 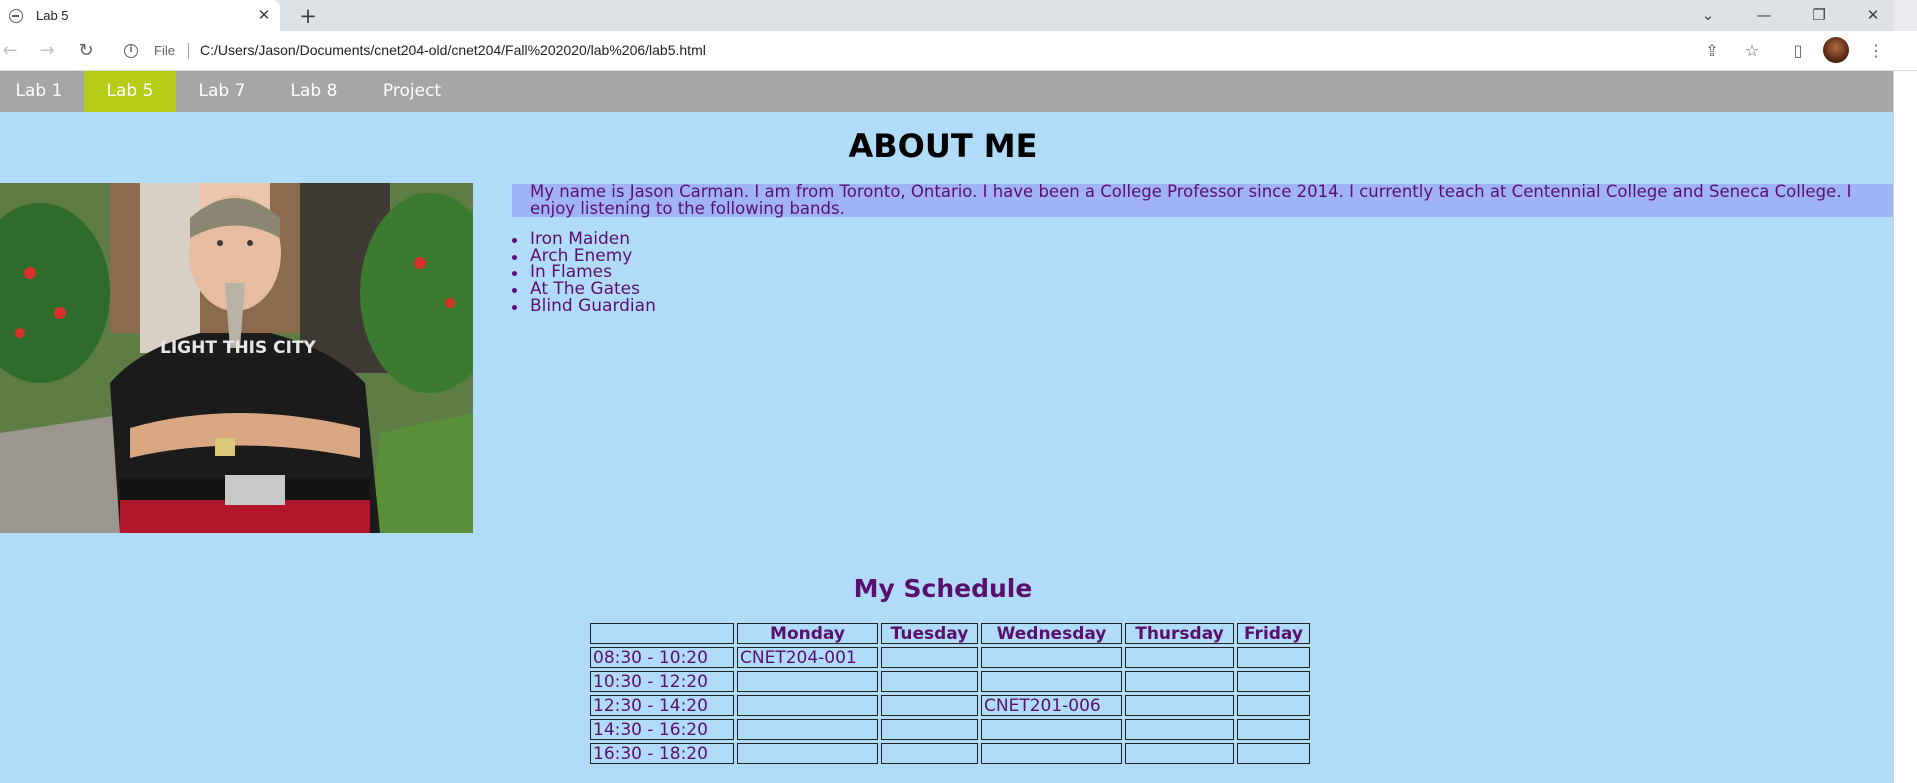 What do you see at coordinates (1905, 427) in the screenshot?
I see `adjacent-window-edge` at bounding box center [1905, 427].